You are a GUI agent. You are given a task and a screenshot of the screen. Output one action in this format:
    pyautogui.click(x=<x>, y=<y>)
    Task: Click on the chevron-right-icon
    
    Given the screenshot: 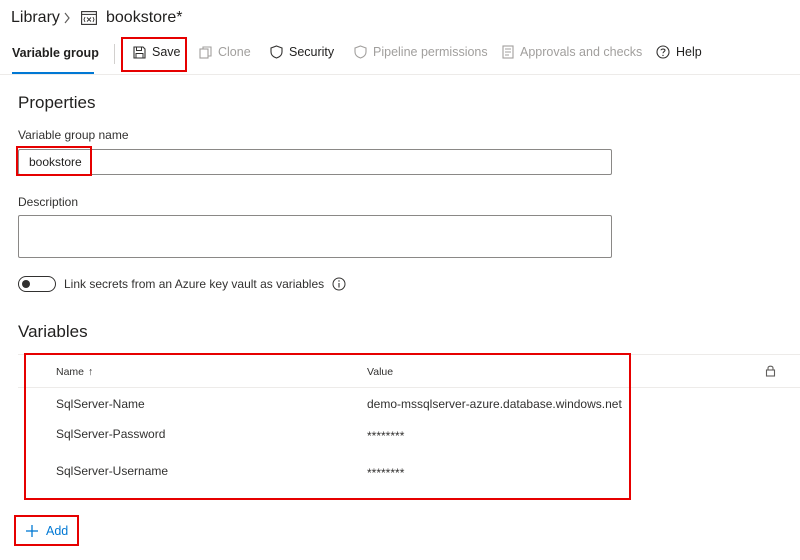 What is the action you would take?
    pyautogui.click(x=67, y=18)
    